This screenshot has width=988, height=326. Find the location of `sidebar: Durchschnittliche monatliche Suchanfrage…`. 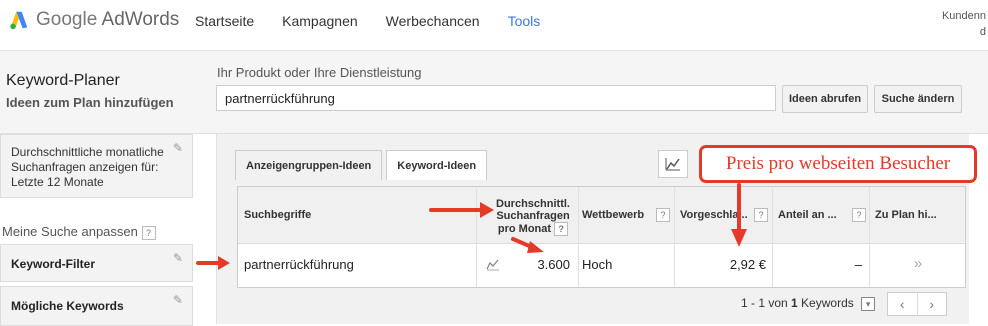

sidebar: Durchschnittliche monatliche Suchanfrage… is located at coordinates (100, 230).